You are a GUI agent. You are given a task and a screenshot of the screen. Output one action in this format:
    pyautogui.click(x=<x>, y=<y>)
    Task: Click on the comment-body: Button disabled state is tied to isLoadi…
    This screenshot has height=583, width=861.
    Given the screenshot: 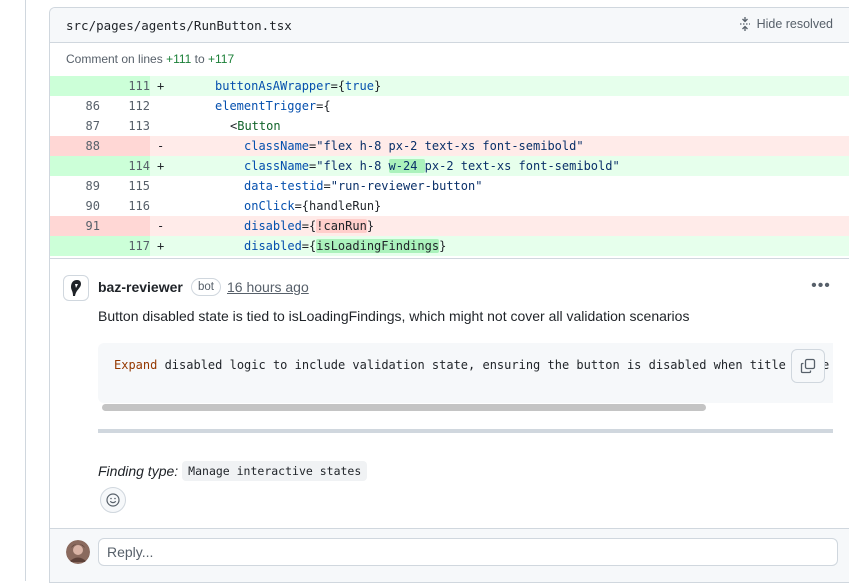 What is the action you would take?
    pyautogui.click(x=394, y=316)
    